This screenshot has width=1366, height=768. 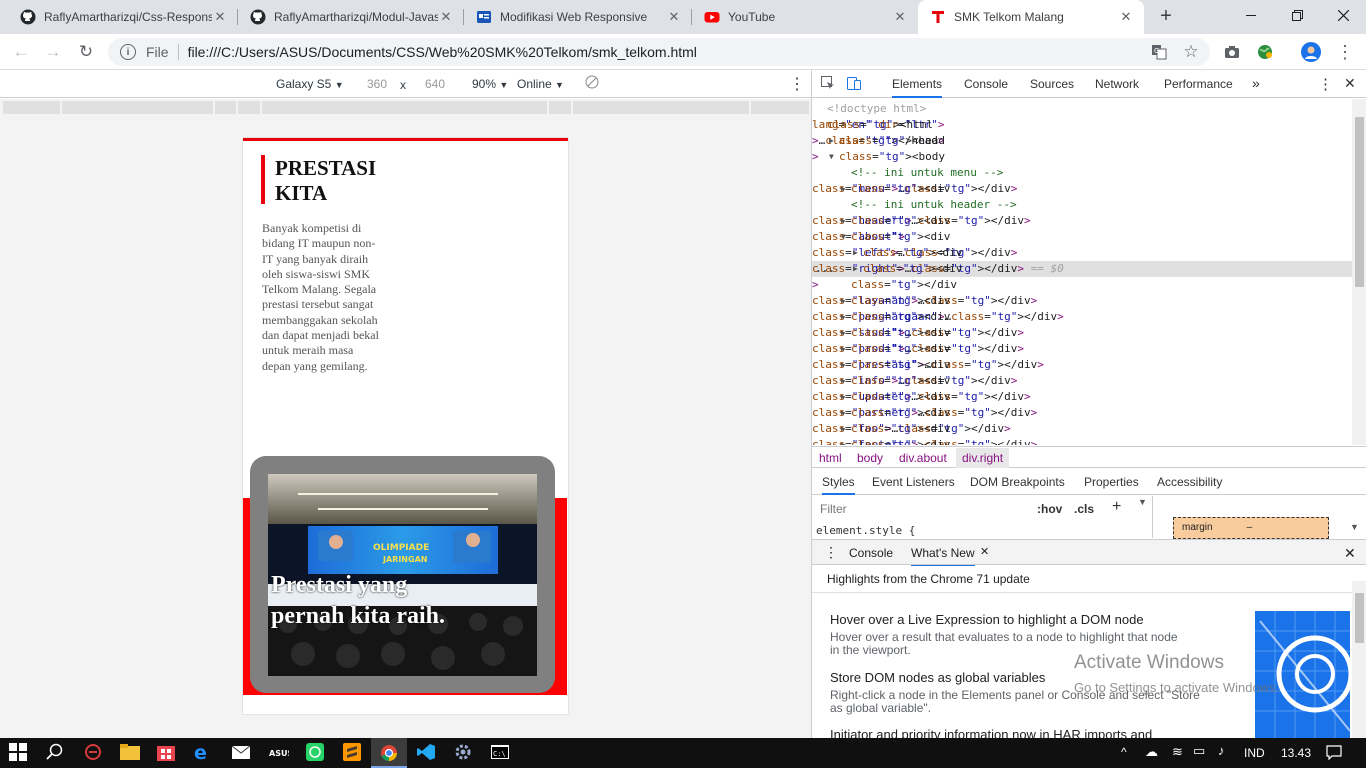 I want to click on dom-node: ▼ class="tg"><div class="about">, so click(x=1082, y=237).